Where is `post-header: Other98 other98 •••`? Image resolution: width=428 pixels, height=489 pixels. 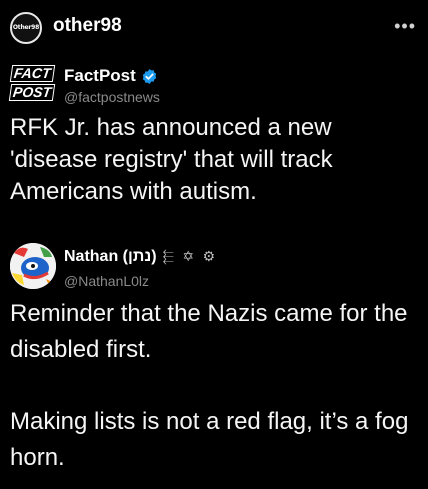 post-header: Other98 other98 ••• is located at coordinates (214, 28).